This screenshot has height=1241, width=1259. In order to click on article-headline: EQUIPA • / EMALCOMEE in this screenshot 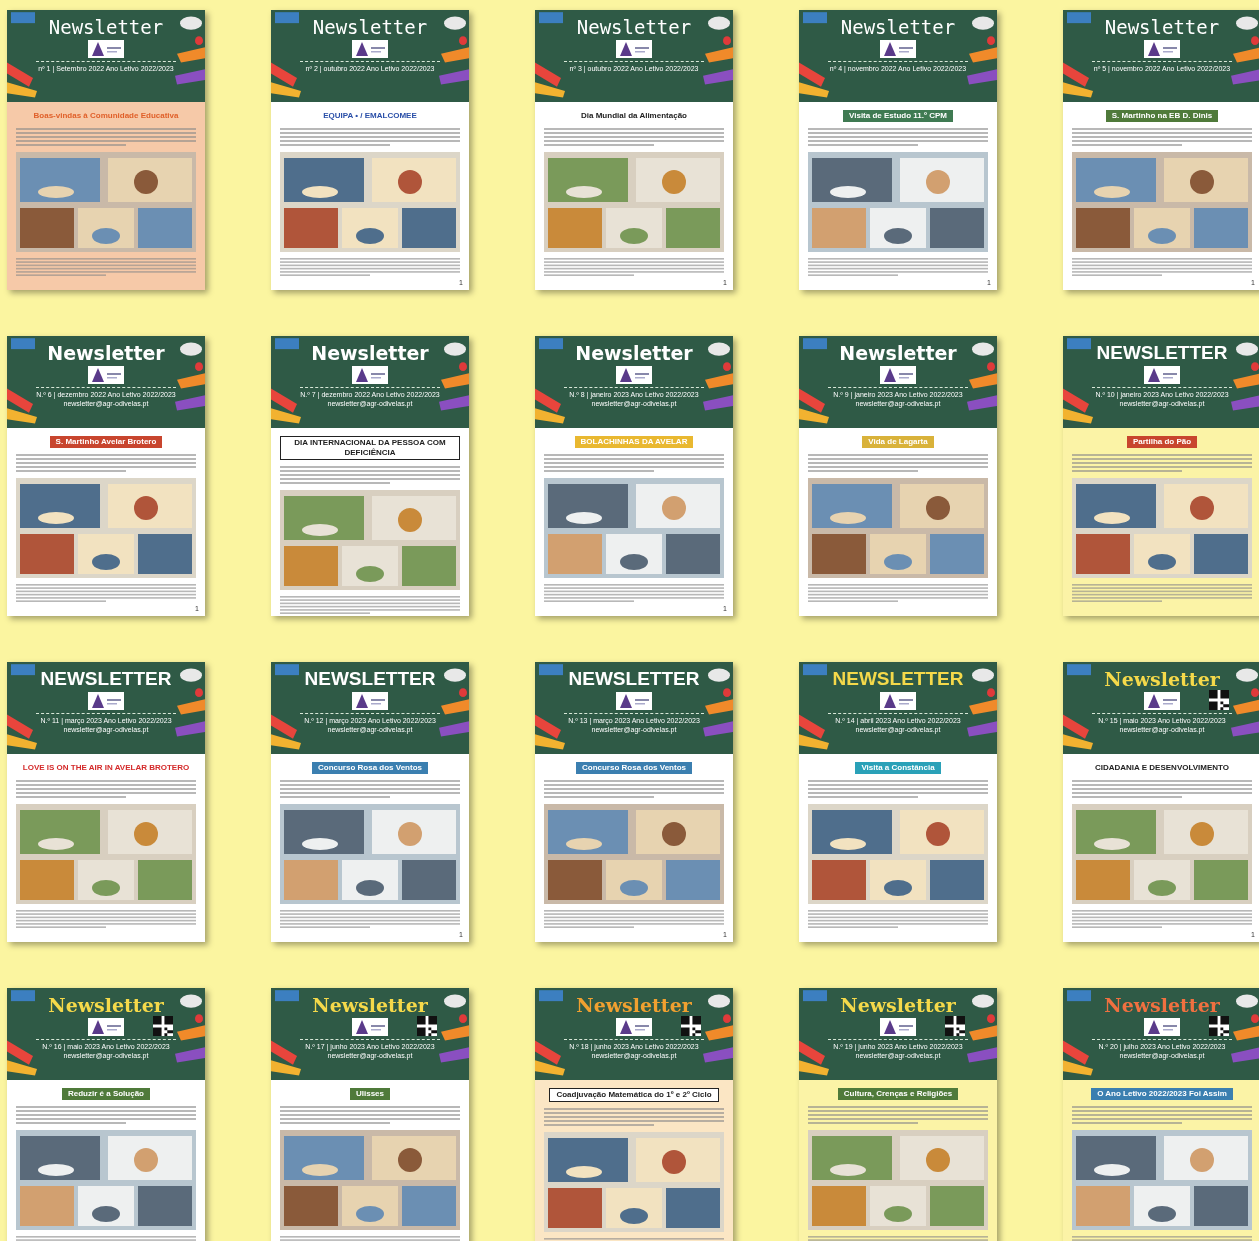, I will do `click(370, 116)`.